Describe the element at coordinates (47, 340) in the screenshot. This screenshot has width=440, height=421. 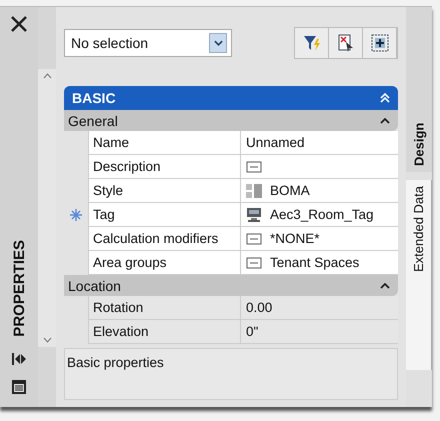
I see `scroll-down-icon` at that location.